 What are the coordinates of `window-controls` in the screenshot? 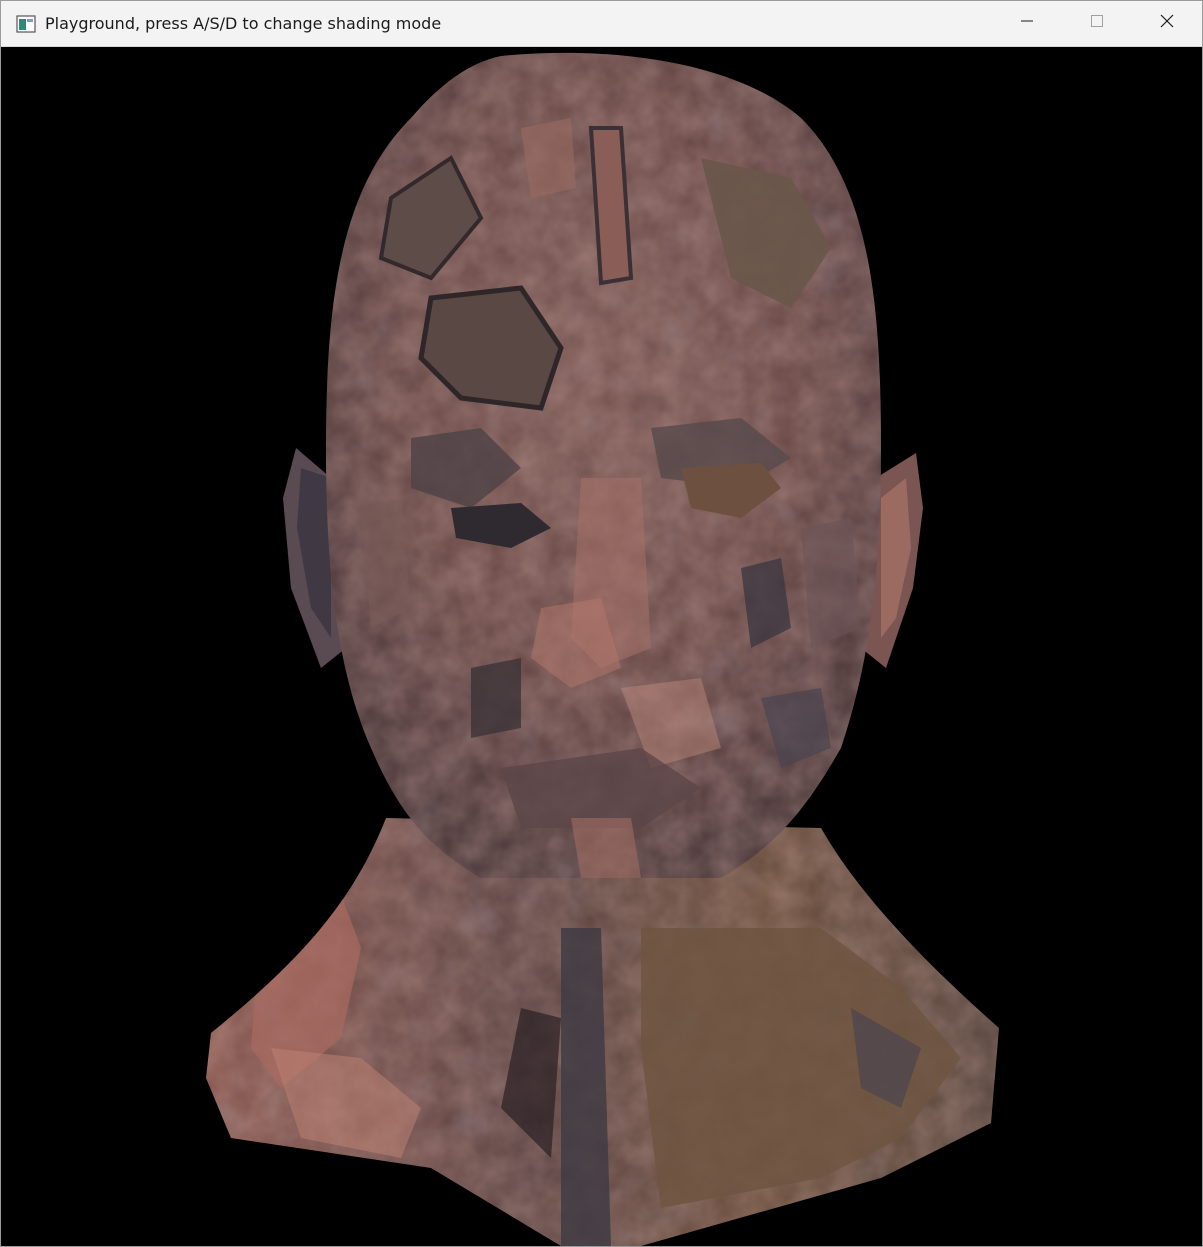 It's located at (1097, 24).